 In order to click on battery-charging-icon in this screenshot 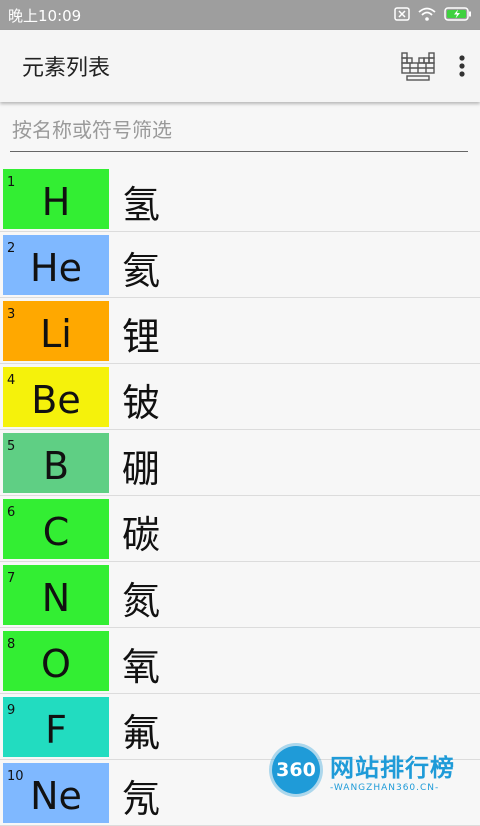, I will do `click(458, 15)`.